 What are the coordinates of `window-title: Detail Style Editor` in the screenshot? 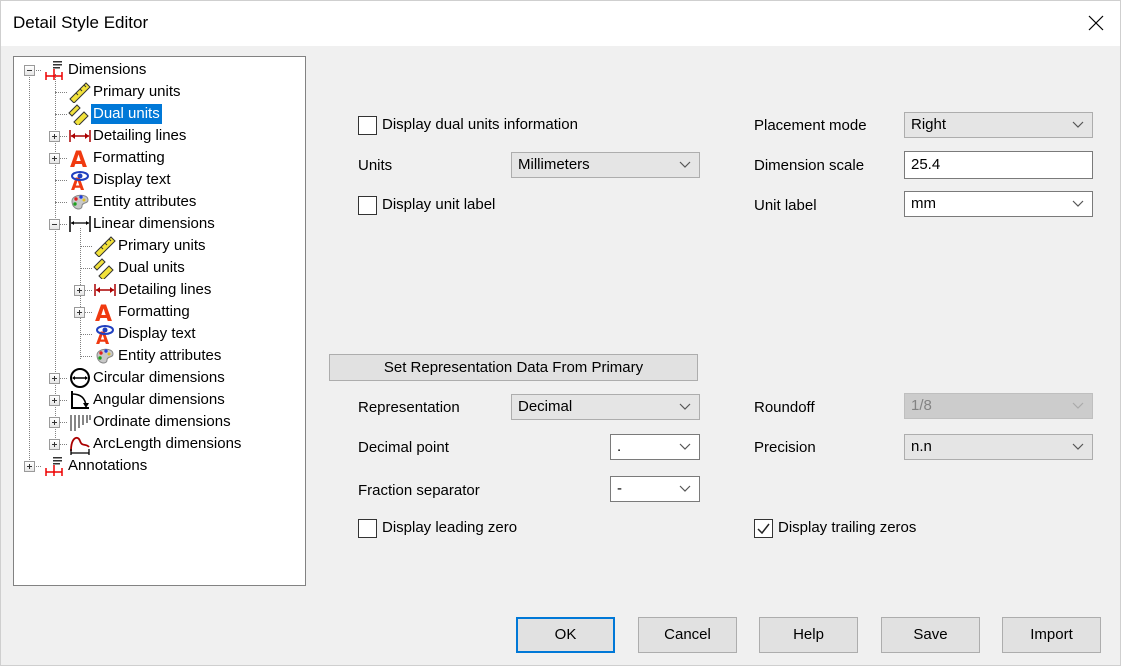 It's located at (81, 22).